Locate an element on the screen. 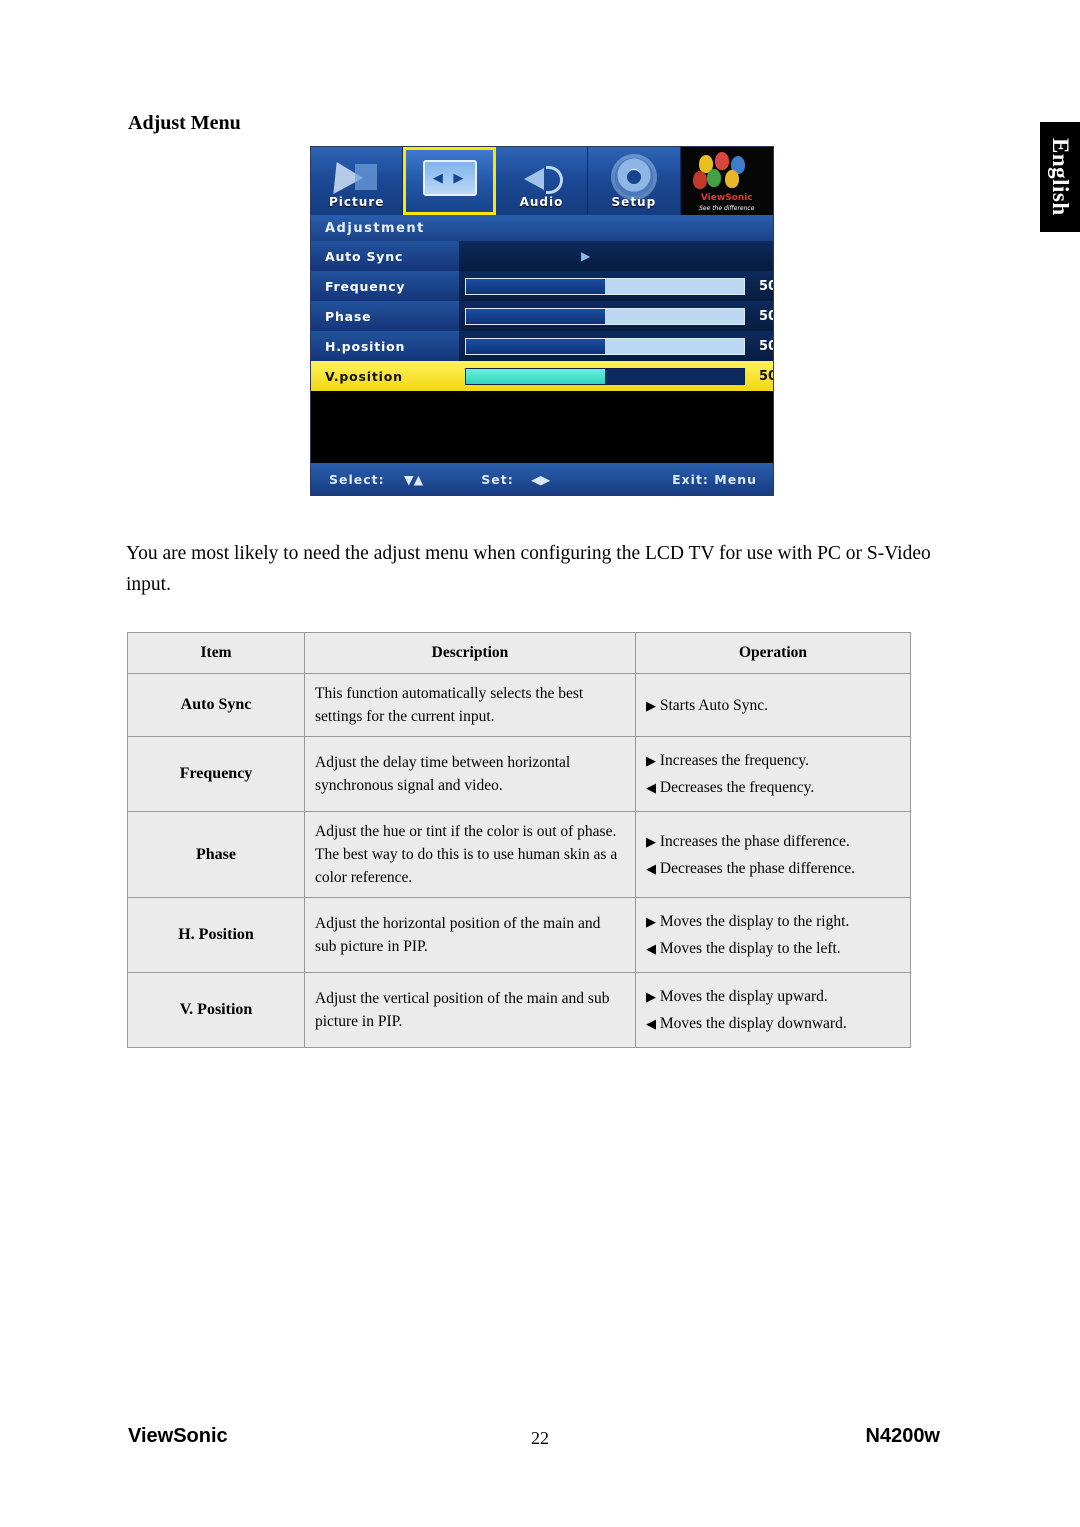  table-cell-item: Frequency is located at coordinates (216, 774).